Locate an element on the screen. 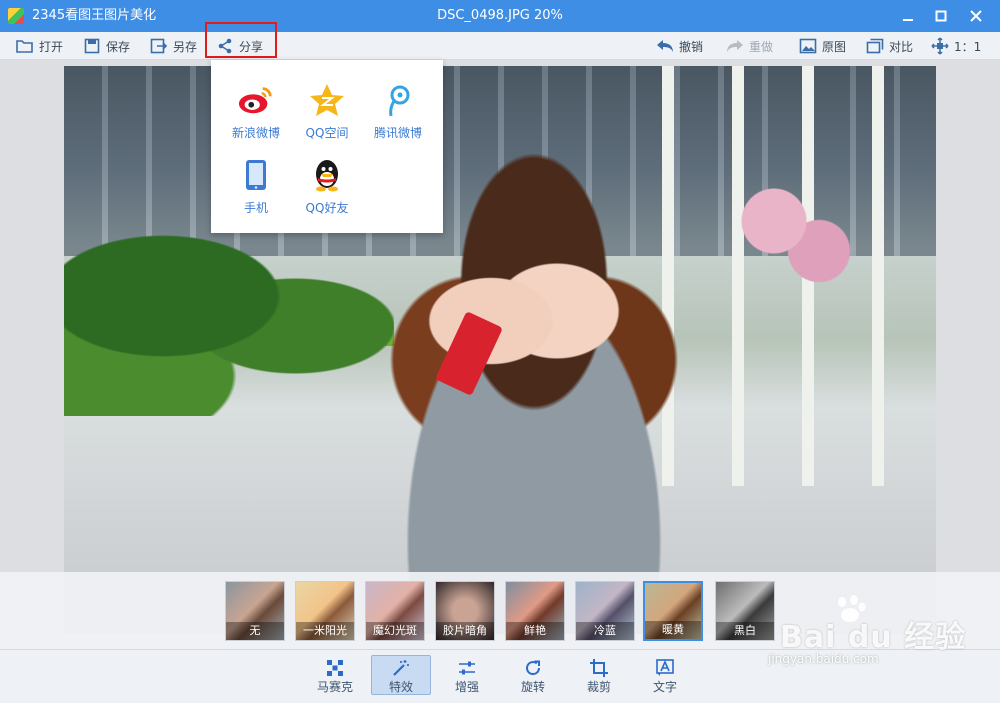 This screenshot has width=1000, height=703. actual-size-button: 1：1 is located at coordinates (956, 46).